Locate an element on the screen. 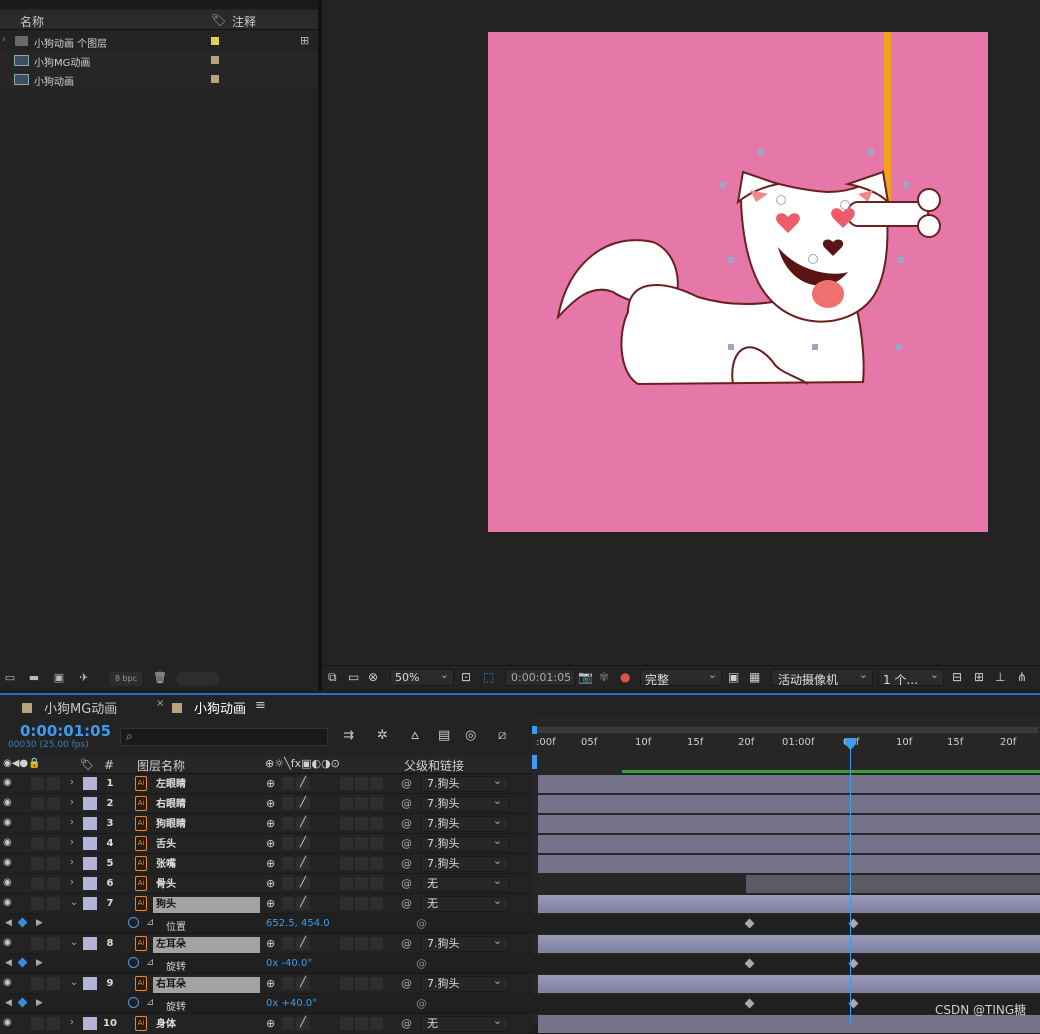 The image size is (1040, 1034). reset-exposure-icon: ⊟ is located at coordinates (957, 677).